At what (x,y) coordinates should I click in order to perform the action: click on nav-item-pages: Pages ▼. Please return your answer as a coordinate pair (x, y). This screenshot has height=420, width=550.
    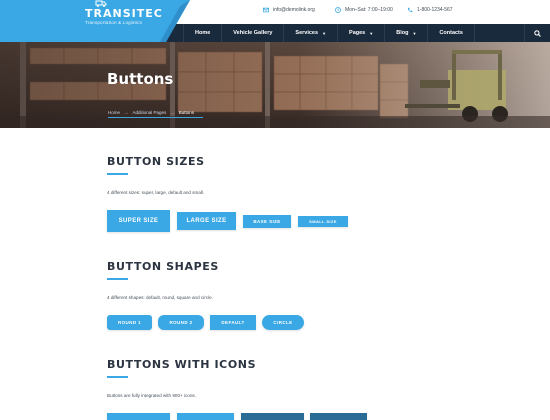
    Looking at the image, I should click on (360, 33).